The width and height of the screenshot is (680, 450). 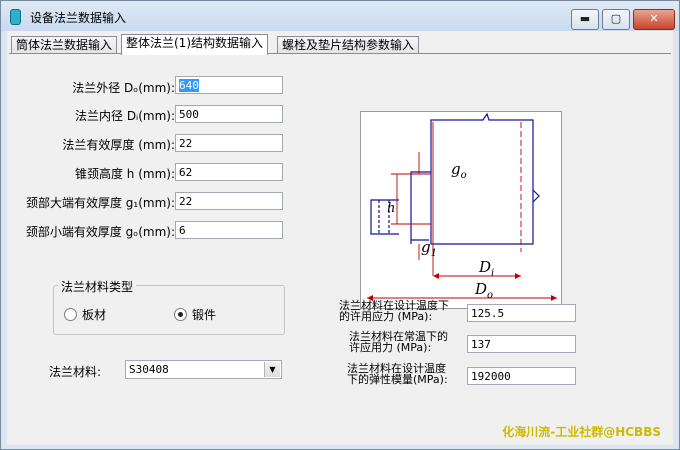 What do you see at coordinates (204, 314) in the screenshot?
I see `forging-radio-label: 锻件` at bounding box center [204, 314].